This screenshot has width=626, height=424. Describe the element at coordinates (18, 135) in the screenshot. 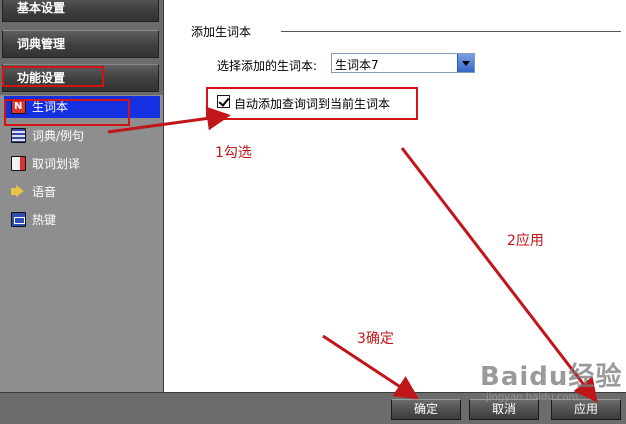

I see `dictionary-icon` at that location.